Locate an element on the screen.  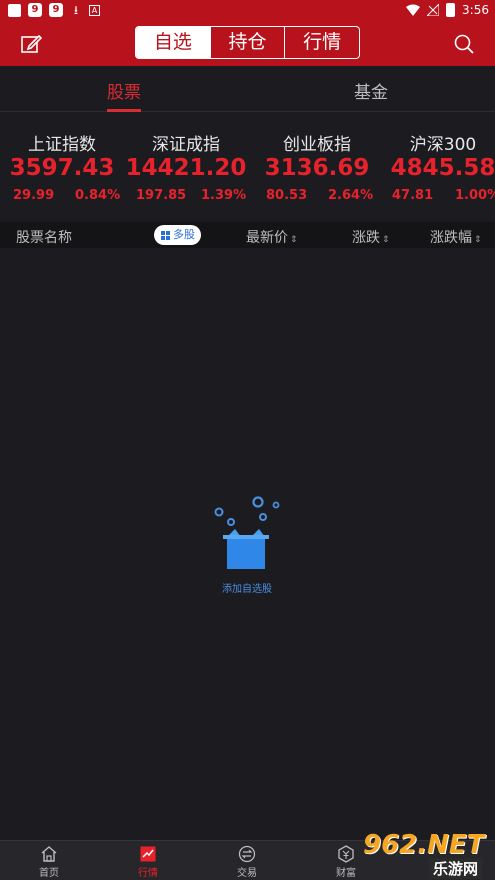
status-time: 3:56 is located at coordinates (475, 10).